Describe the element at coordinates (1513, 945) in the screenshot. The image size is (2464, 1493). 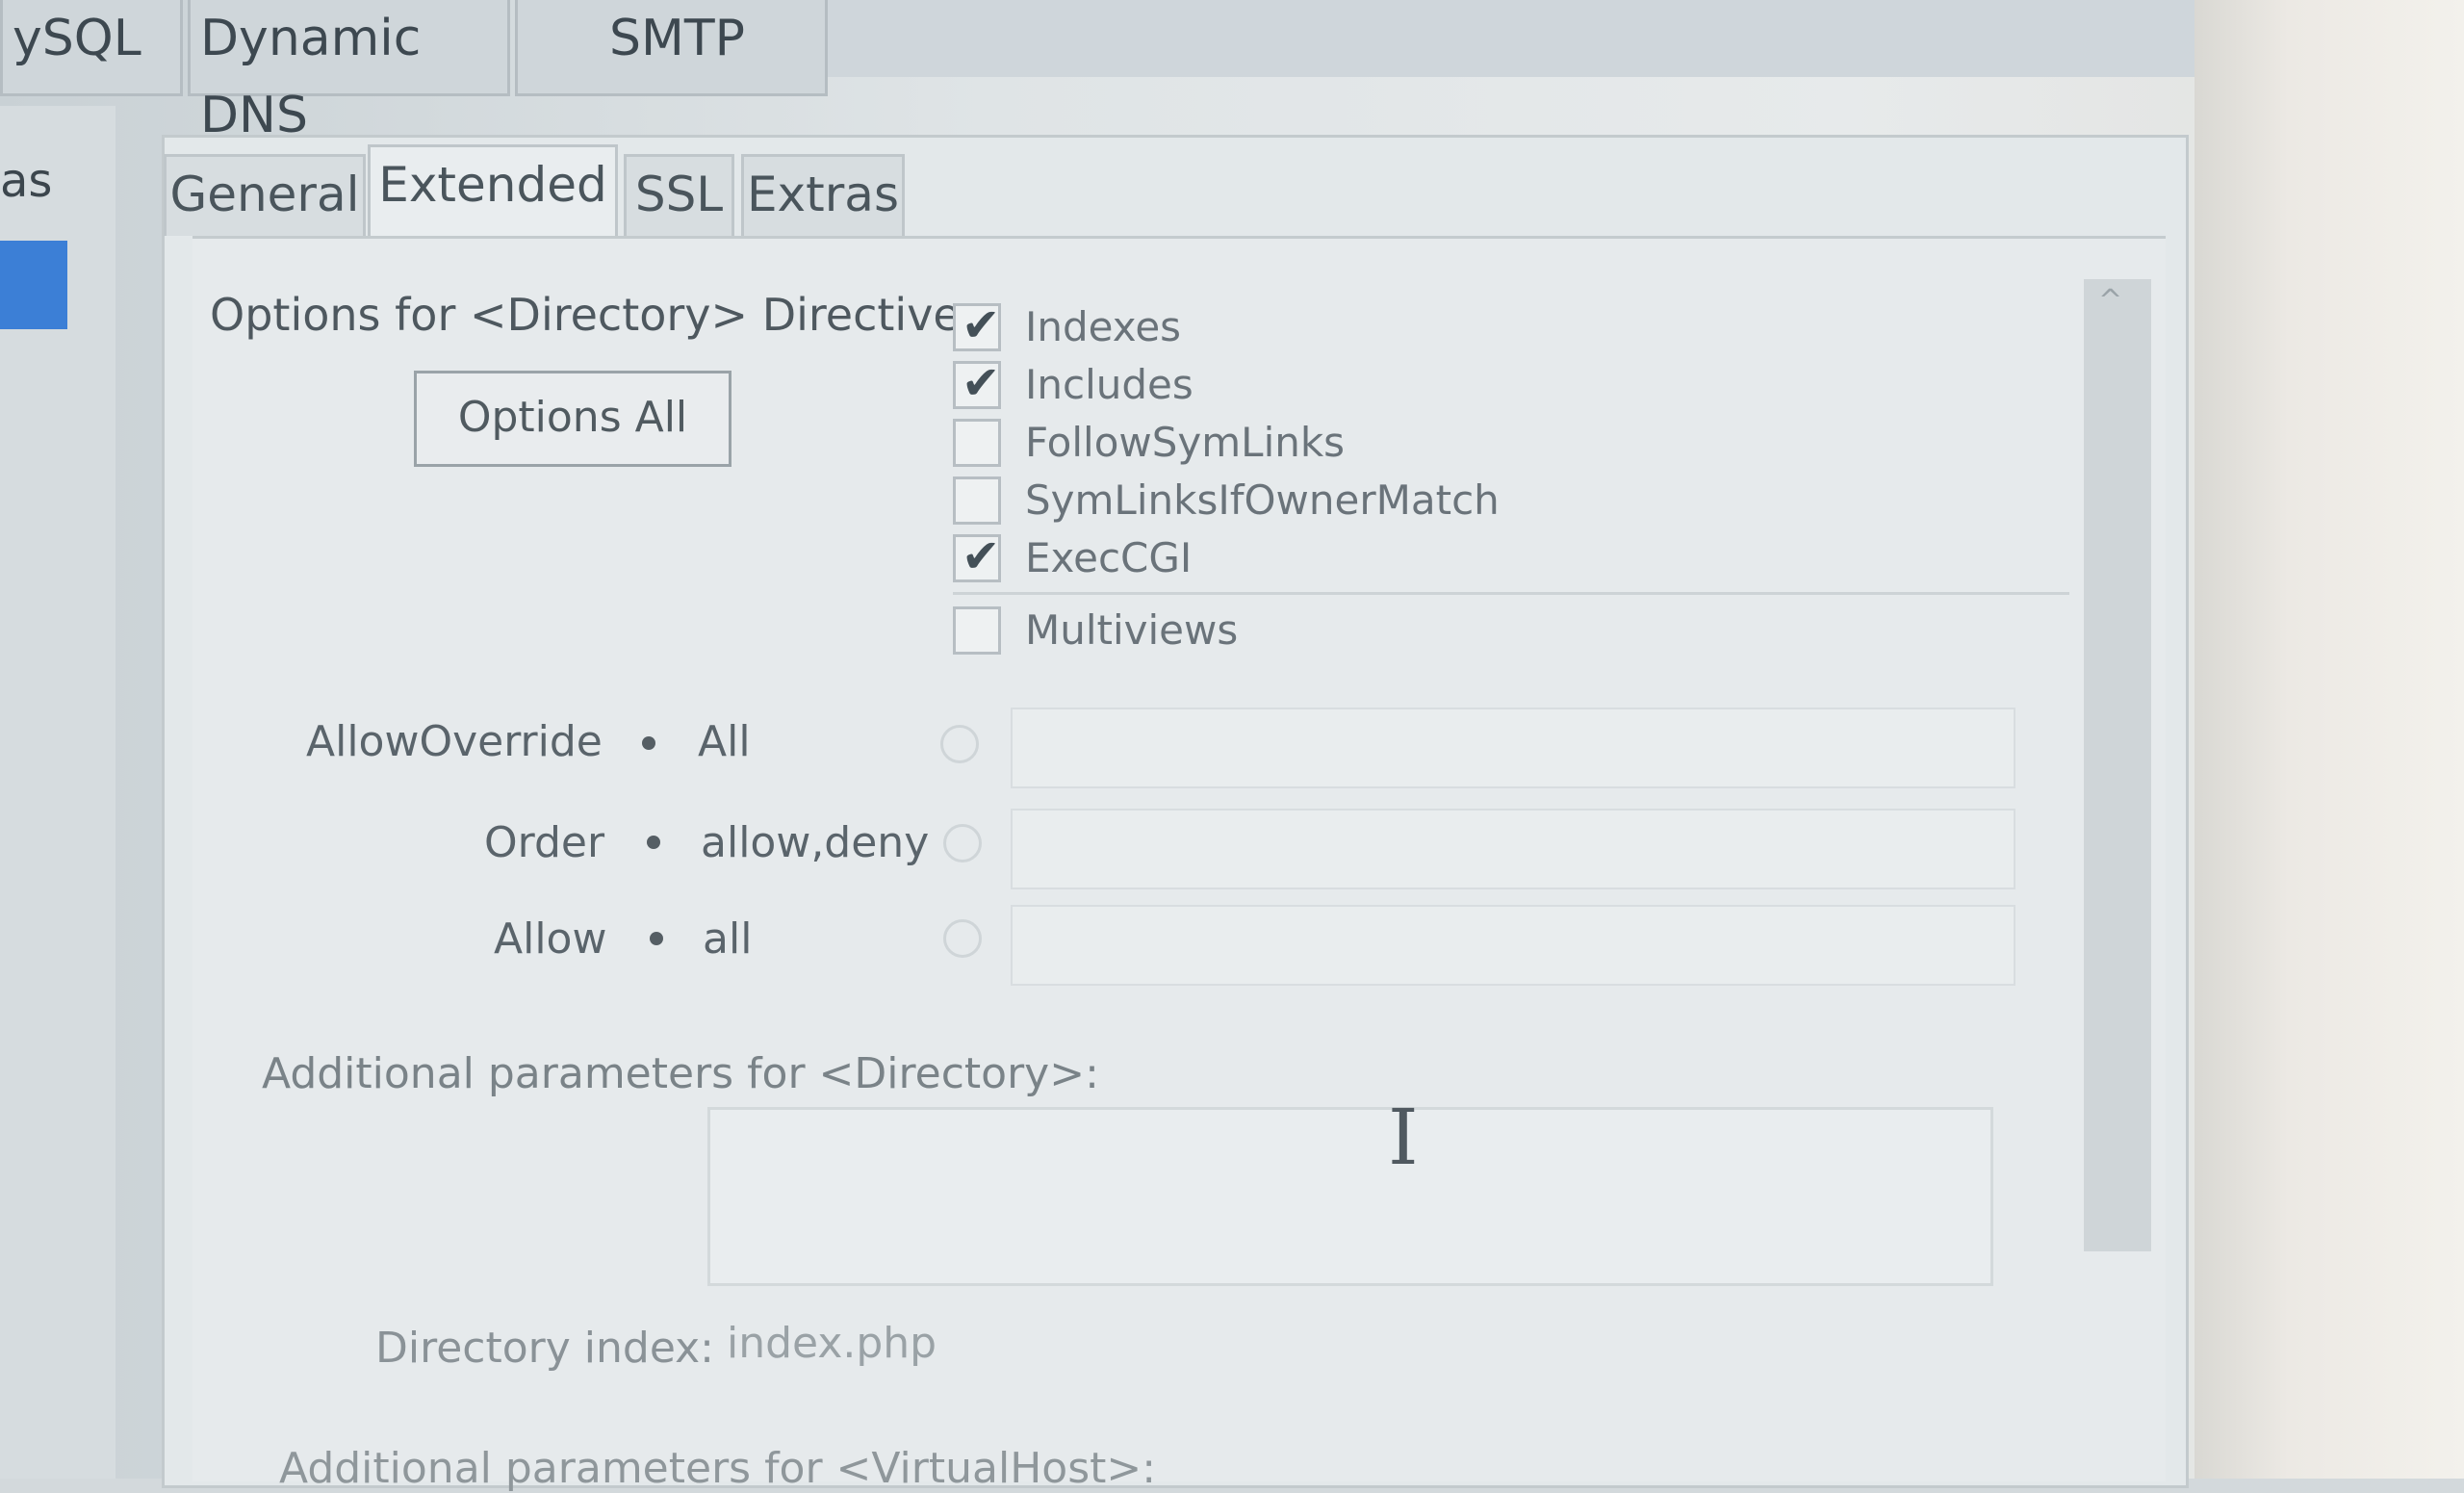
I see `allow-custom-field` at that location.